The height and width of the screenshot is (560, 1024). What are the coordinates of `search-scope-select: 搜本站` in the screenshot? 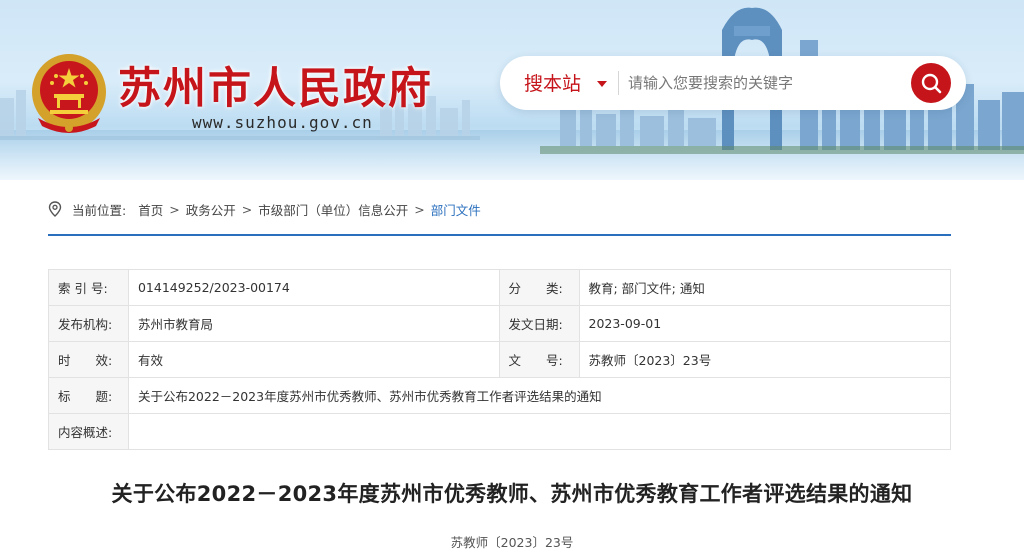 It's located at (552, 82).